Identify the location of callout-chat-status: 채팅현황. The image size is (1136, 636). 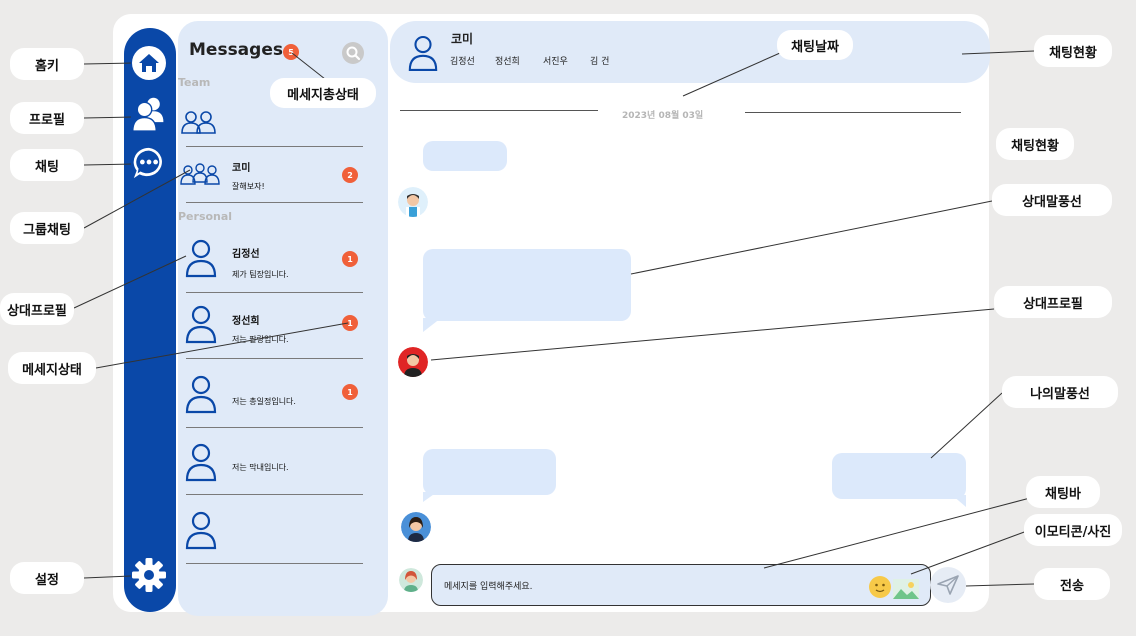
(1035, 144).